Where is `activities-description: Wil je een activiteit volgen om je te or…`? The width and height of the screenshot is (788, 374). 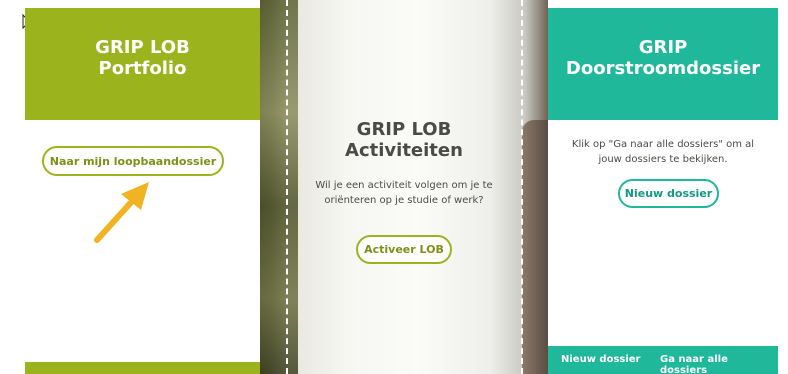
activities-description: Wil je een activiteit volgen om je te or… is located at coordinates (404, 193).